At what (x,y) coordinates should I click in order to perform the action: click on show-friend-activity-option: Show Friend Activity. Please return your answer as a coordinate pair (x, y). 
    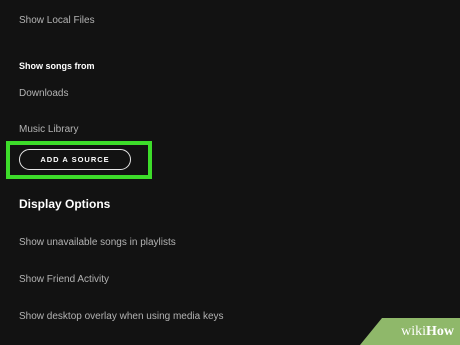
    Looking at the image, I should click on (64, 279).